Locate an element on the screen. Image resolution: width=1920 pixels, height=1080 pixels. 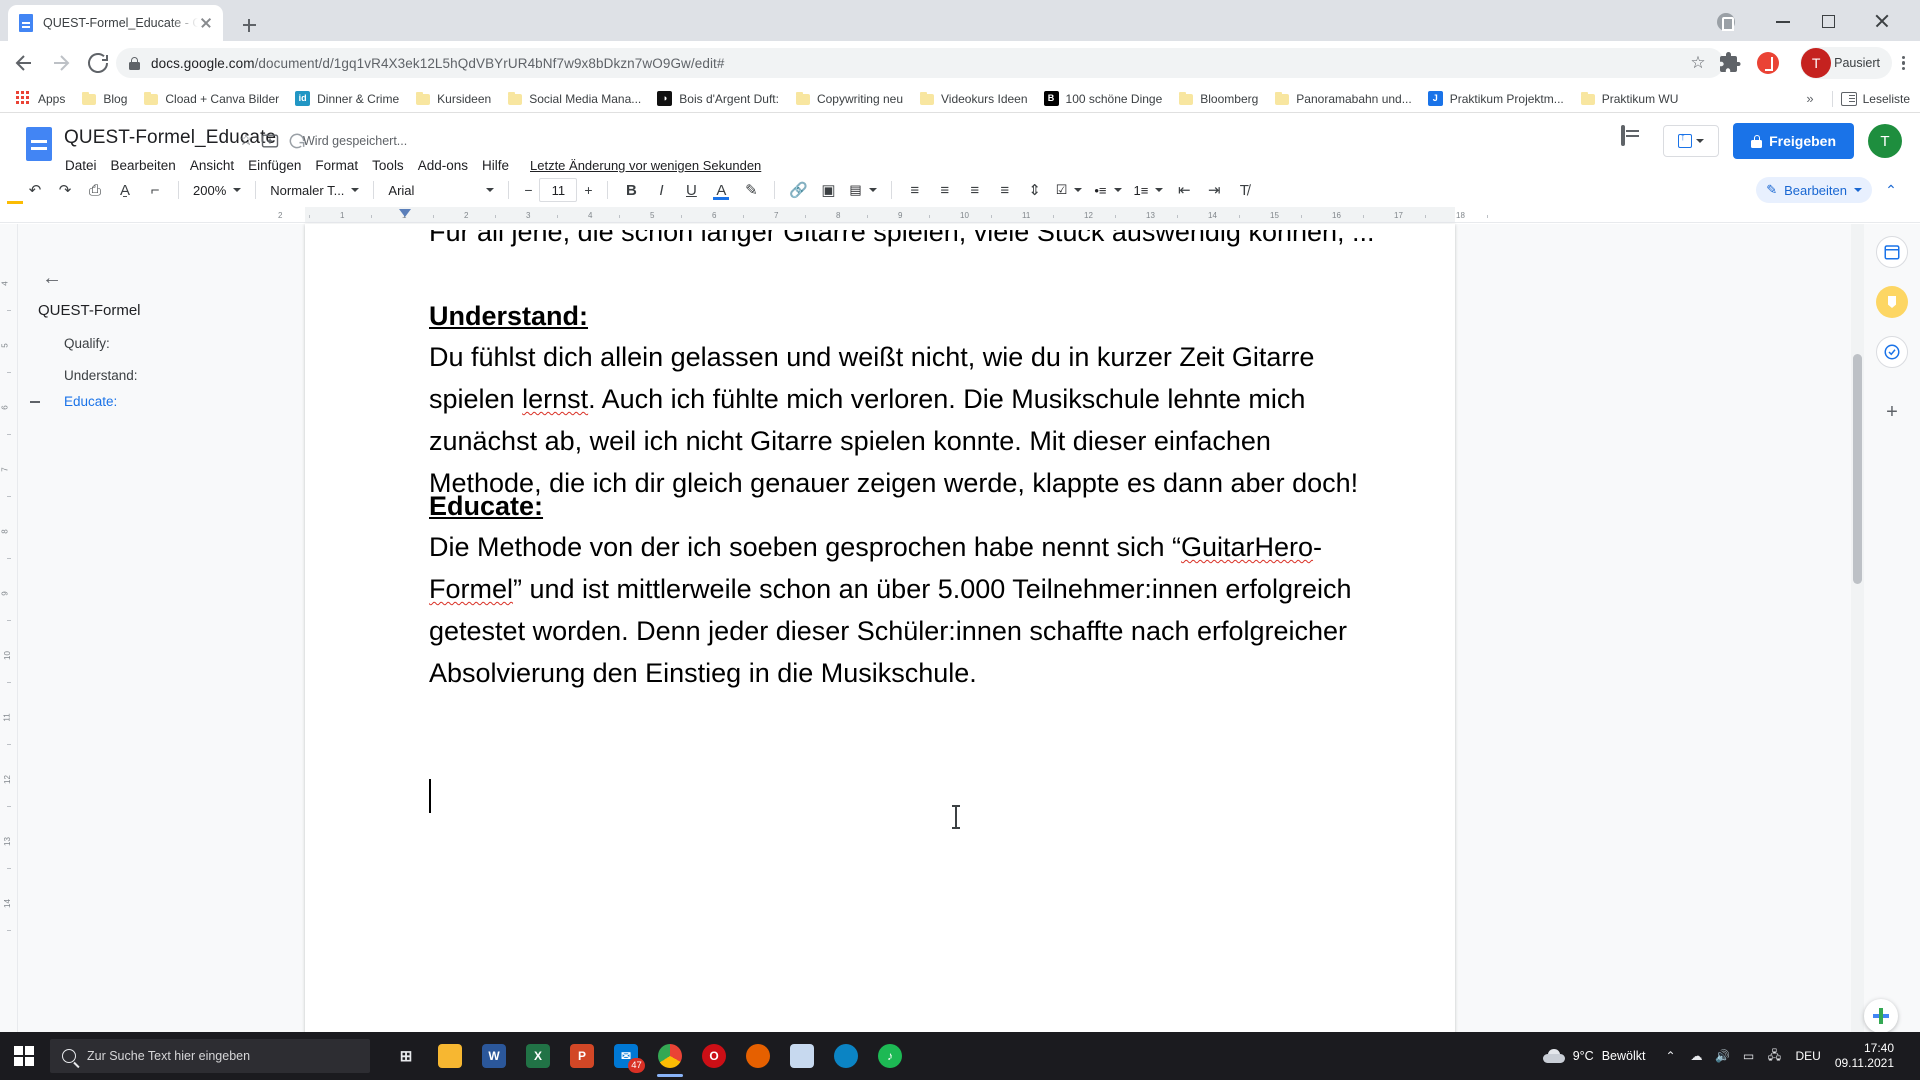
tasks-side-icon is located at coordinates (1892, 352).